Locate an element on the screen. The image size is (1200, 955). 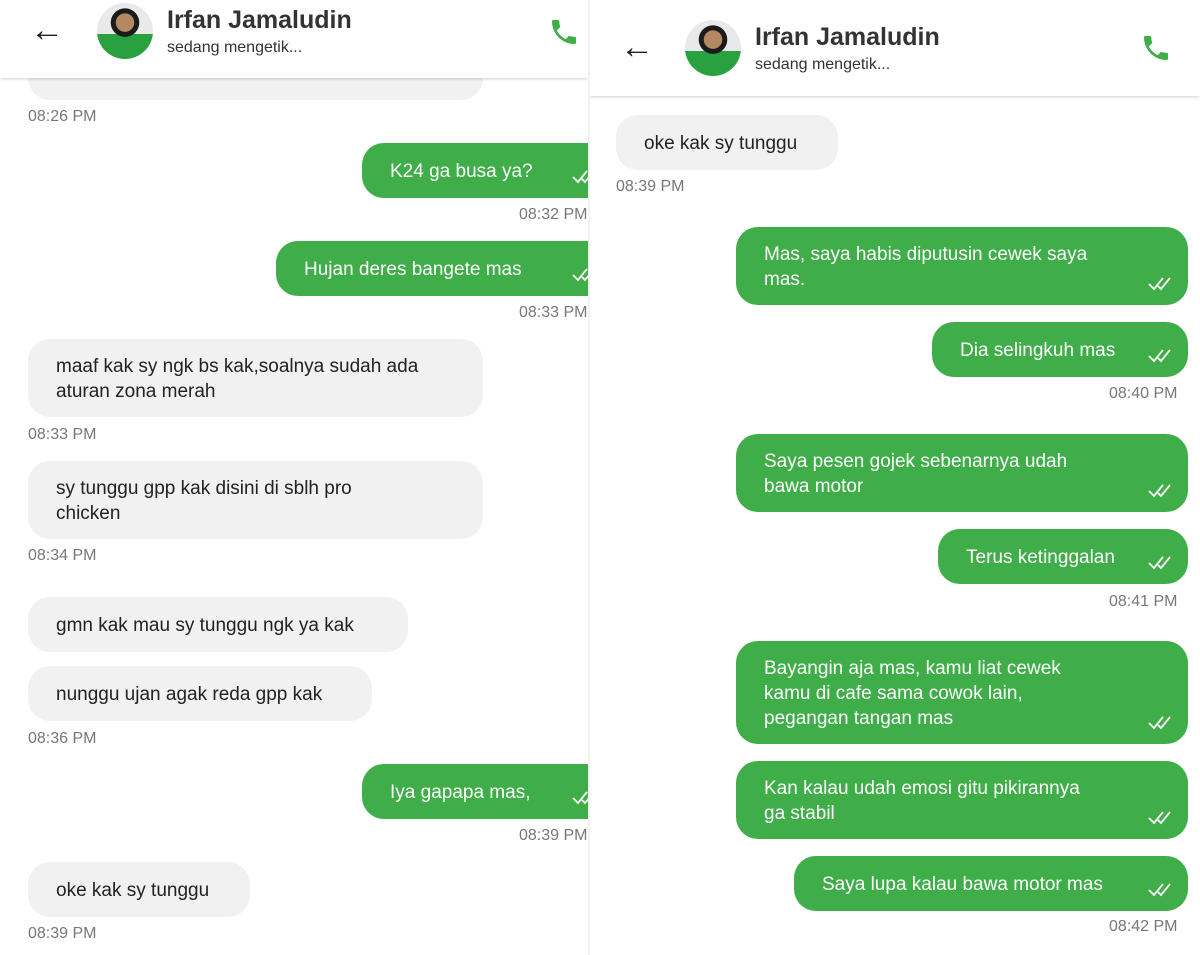
message-text: nunggu ujan agak reda gpp kak is located at coordinates (189, 694).